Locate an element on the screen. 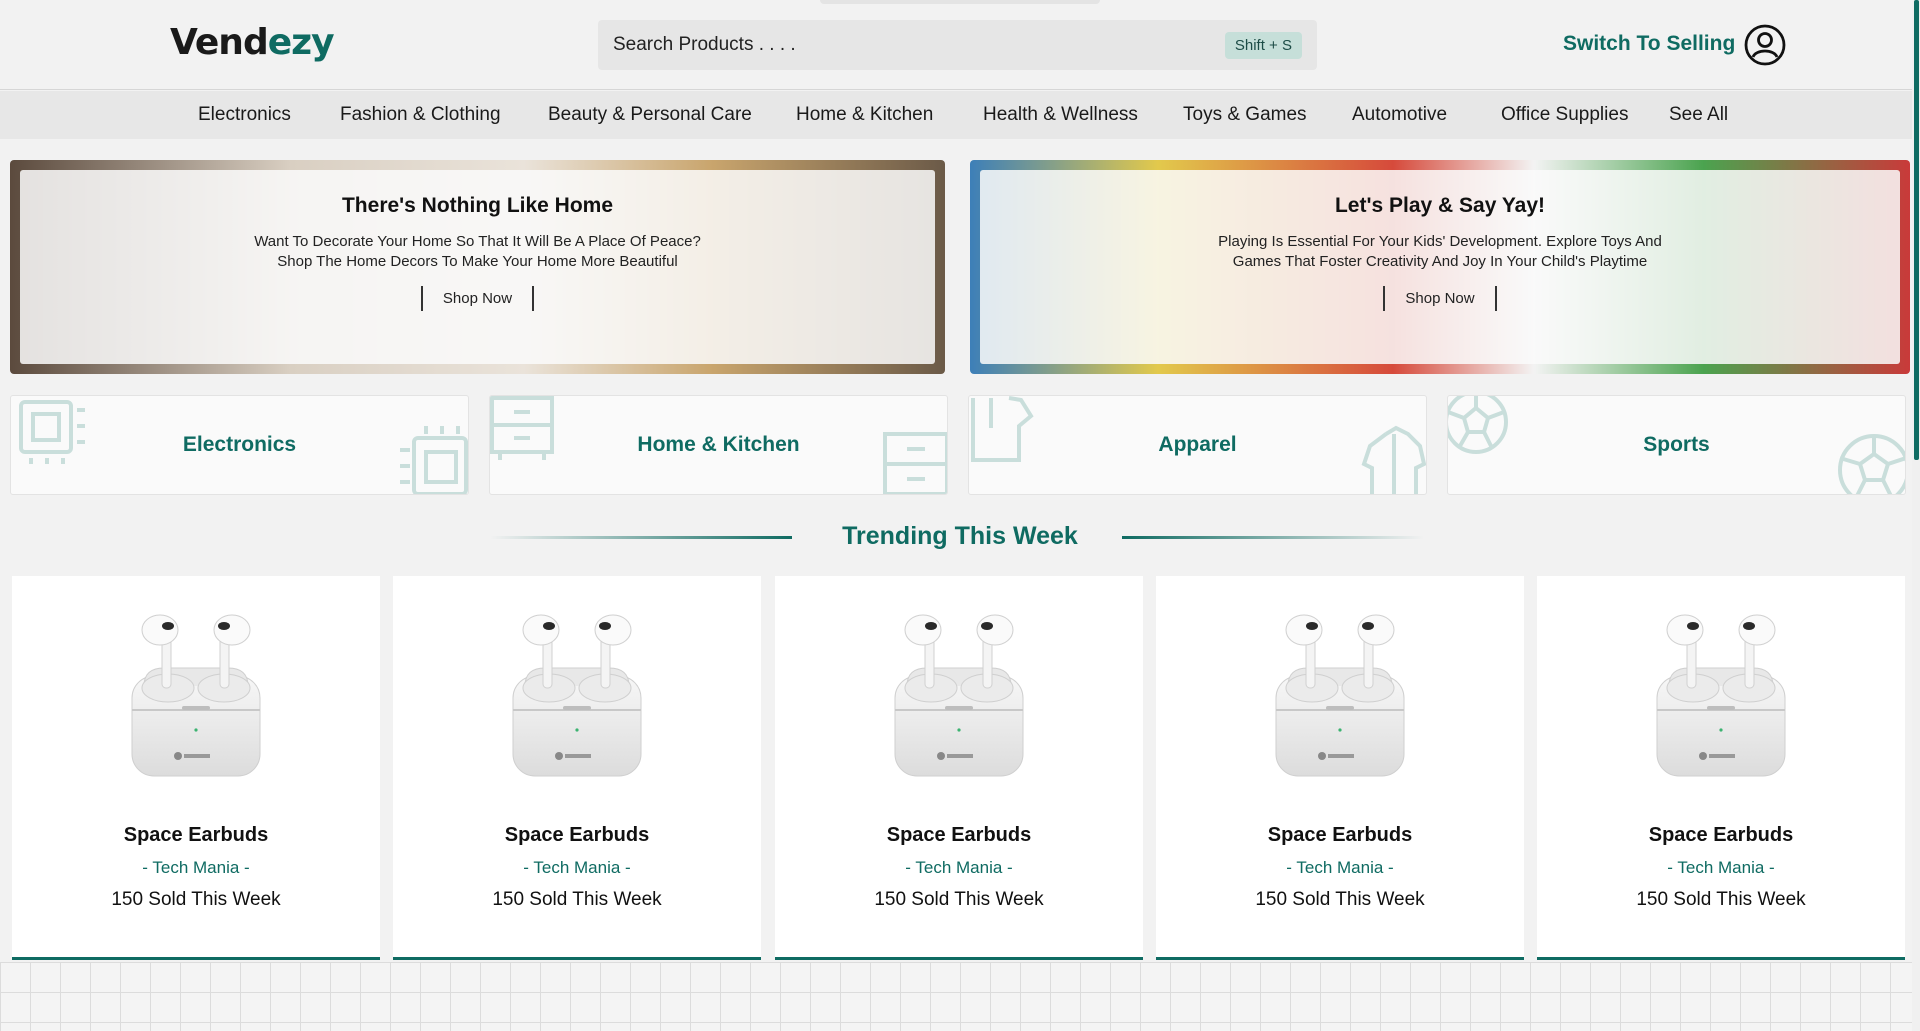  category-card-electronics: Electronics is located at coordinates (239, 445).